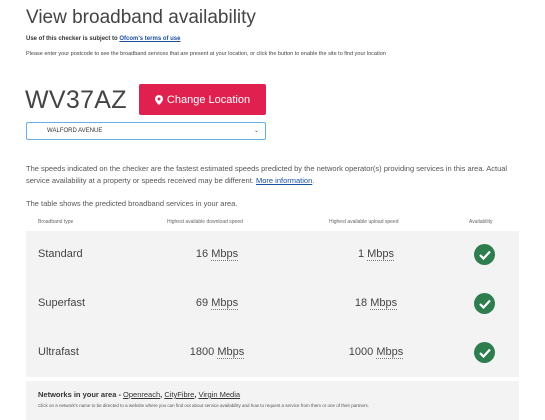 Image resolution: width=545 pixels, height=420 pixels. Describe the element at coordinates (361, 254) in the screenshot. I see `upload-value: 1` at that location.